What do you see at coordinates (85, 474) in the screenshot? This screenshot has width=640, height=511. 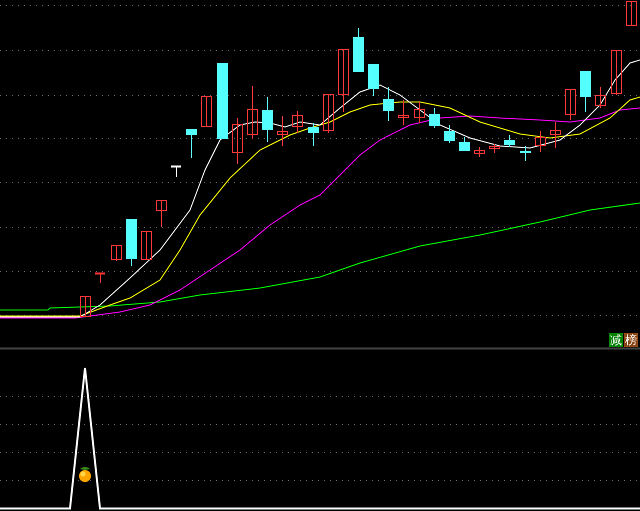 I see `fruit-icon` at bounding box center [85, 474].